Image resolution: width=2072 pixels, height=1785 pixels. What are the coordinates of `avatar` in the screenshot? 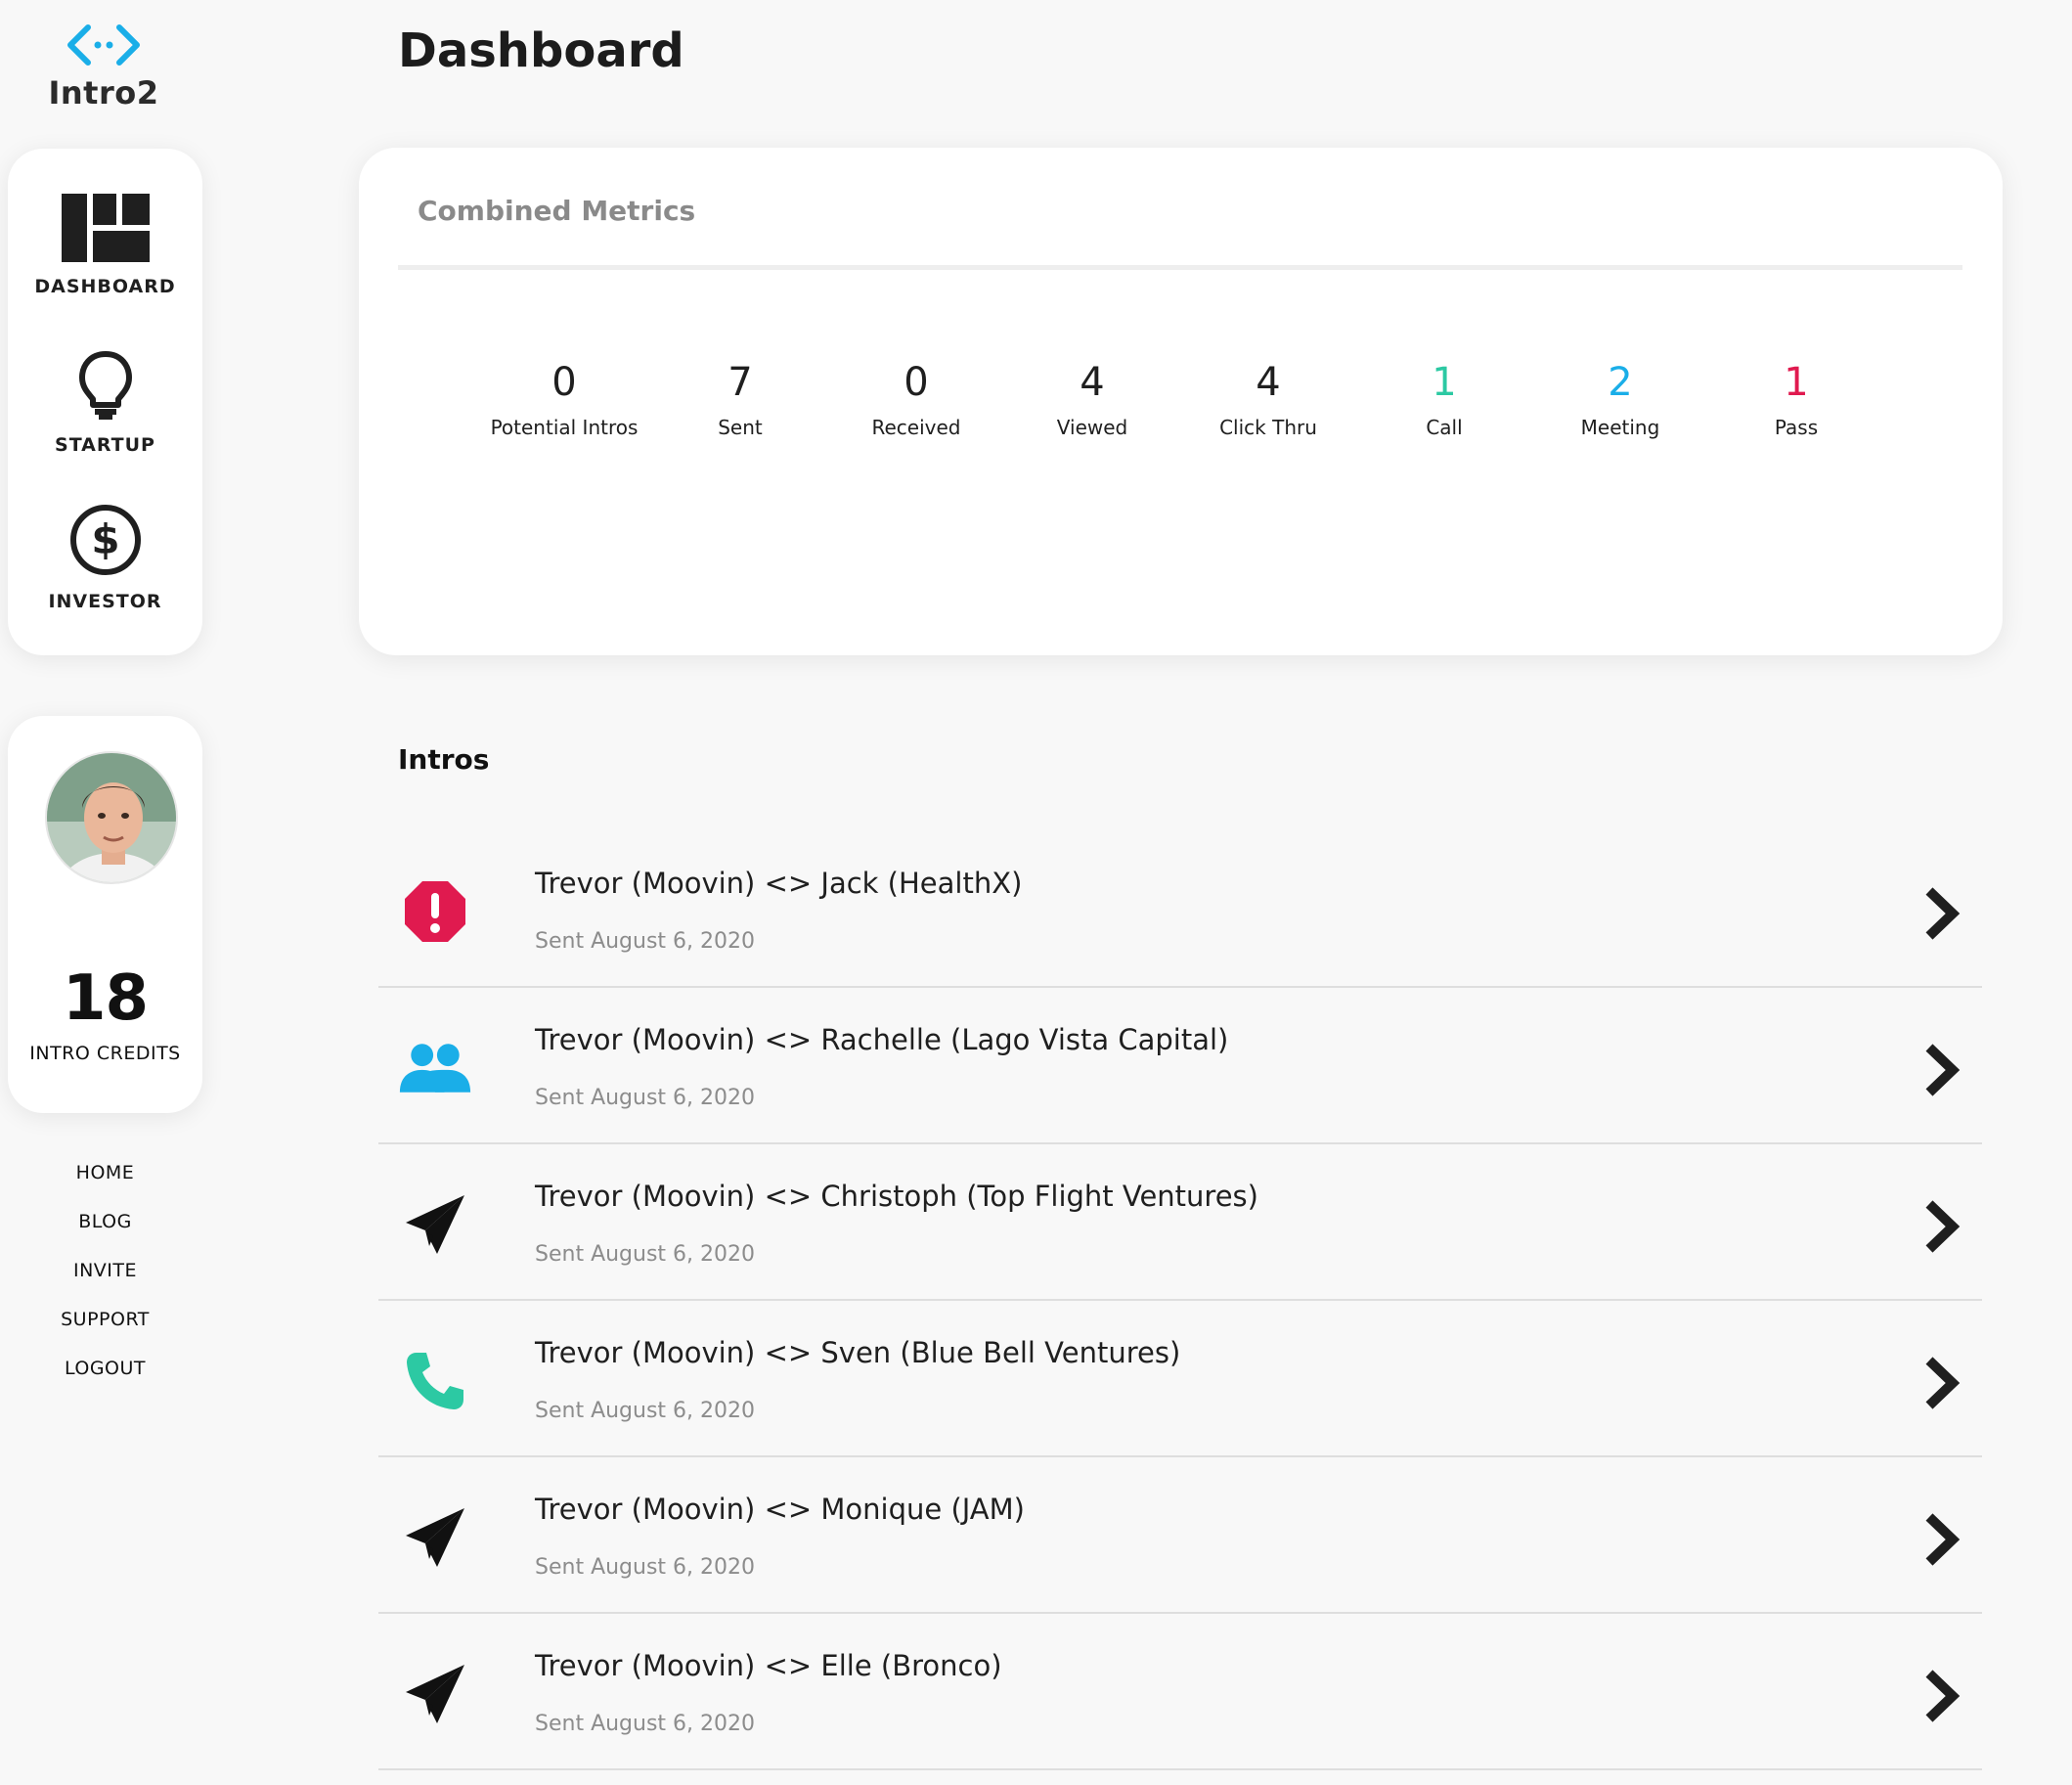 It's located at (112, 817).